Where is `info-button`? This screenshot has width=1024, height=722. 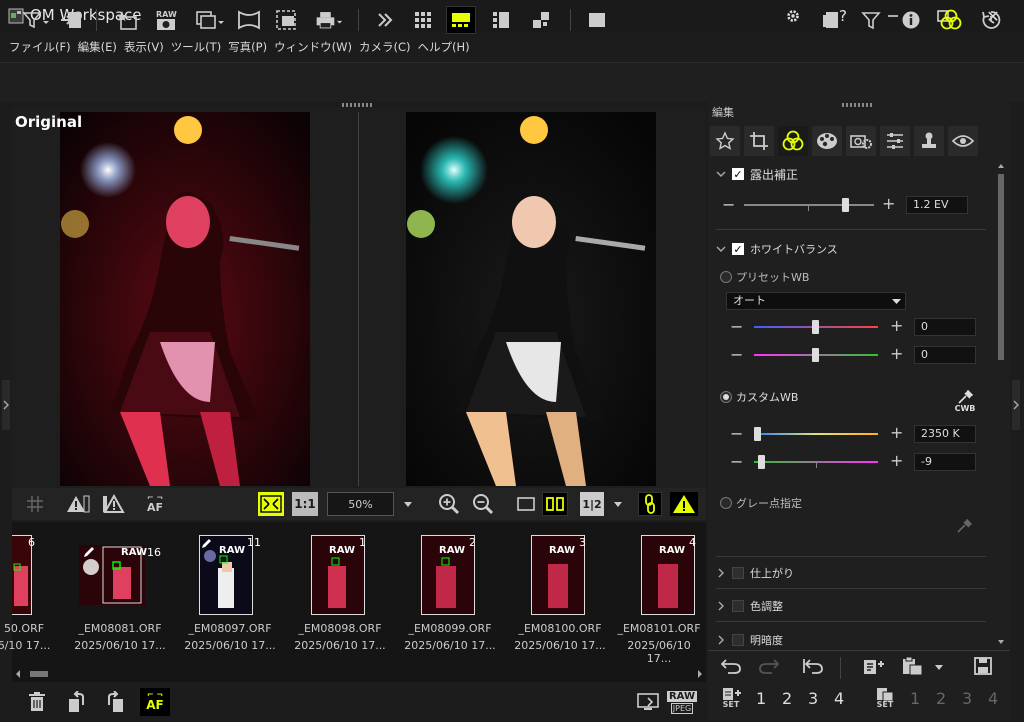 info-button is located at coordinates (911, 20).